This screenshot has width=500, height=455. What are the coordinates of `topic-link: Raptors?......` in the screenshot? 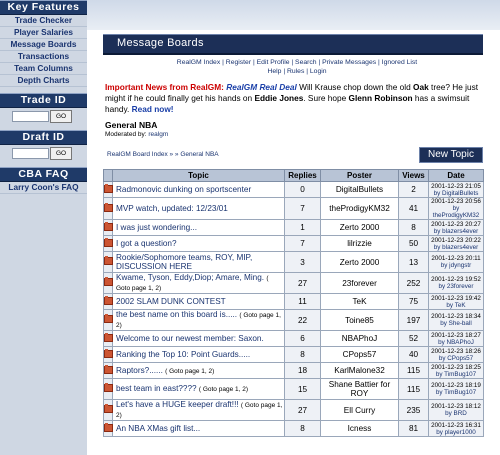 It's located at (139, 370).